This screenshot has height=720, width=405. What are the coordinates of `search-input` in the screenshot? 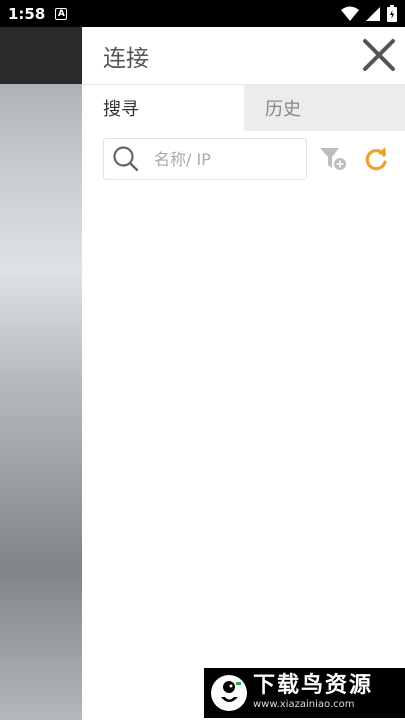 It's located at (224, 159).